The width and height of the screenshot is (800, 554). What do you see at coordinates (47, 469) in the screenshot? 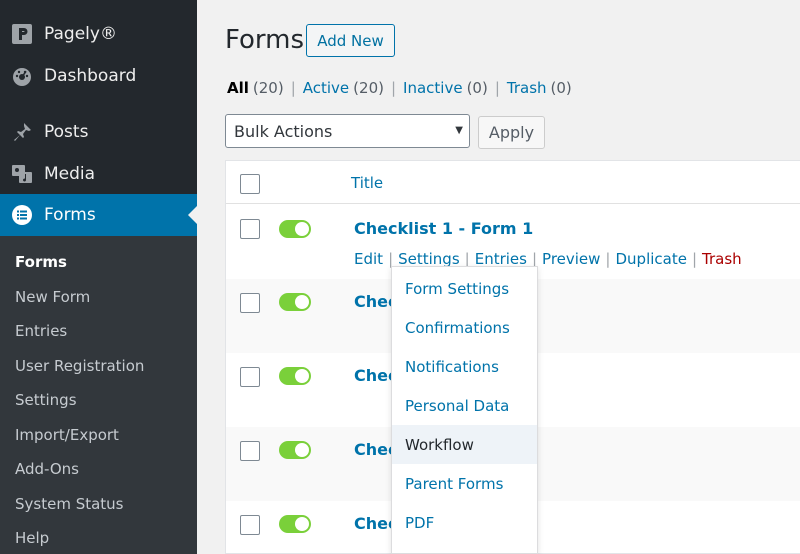
I see `submenu-item-add-ons: Add-Ons` at bounding box center [47, 469].